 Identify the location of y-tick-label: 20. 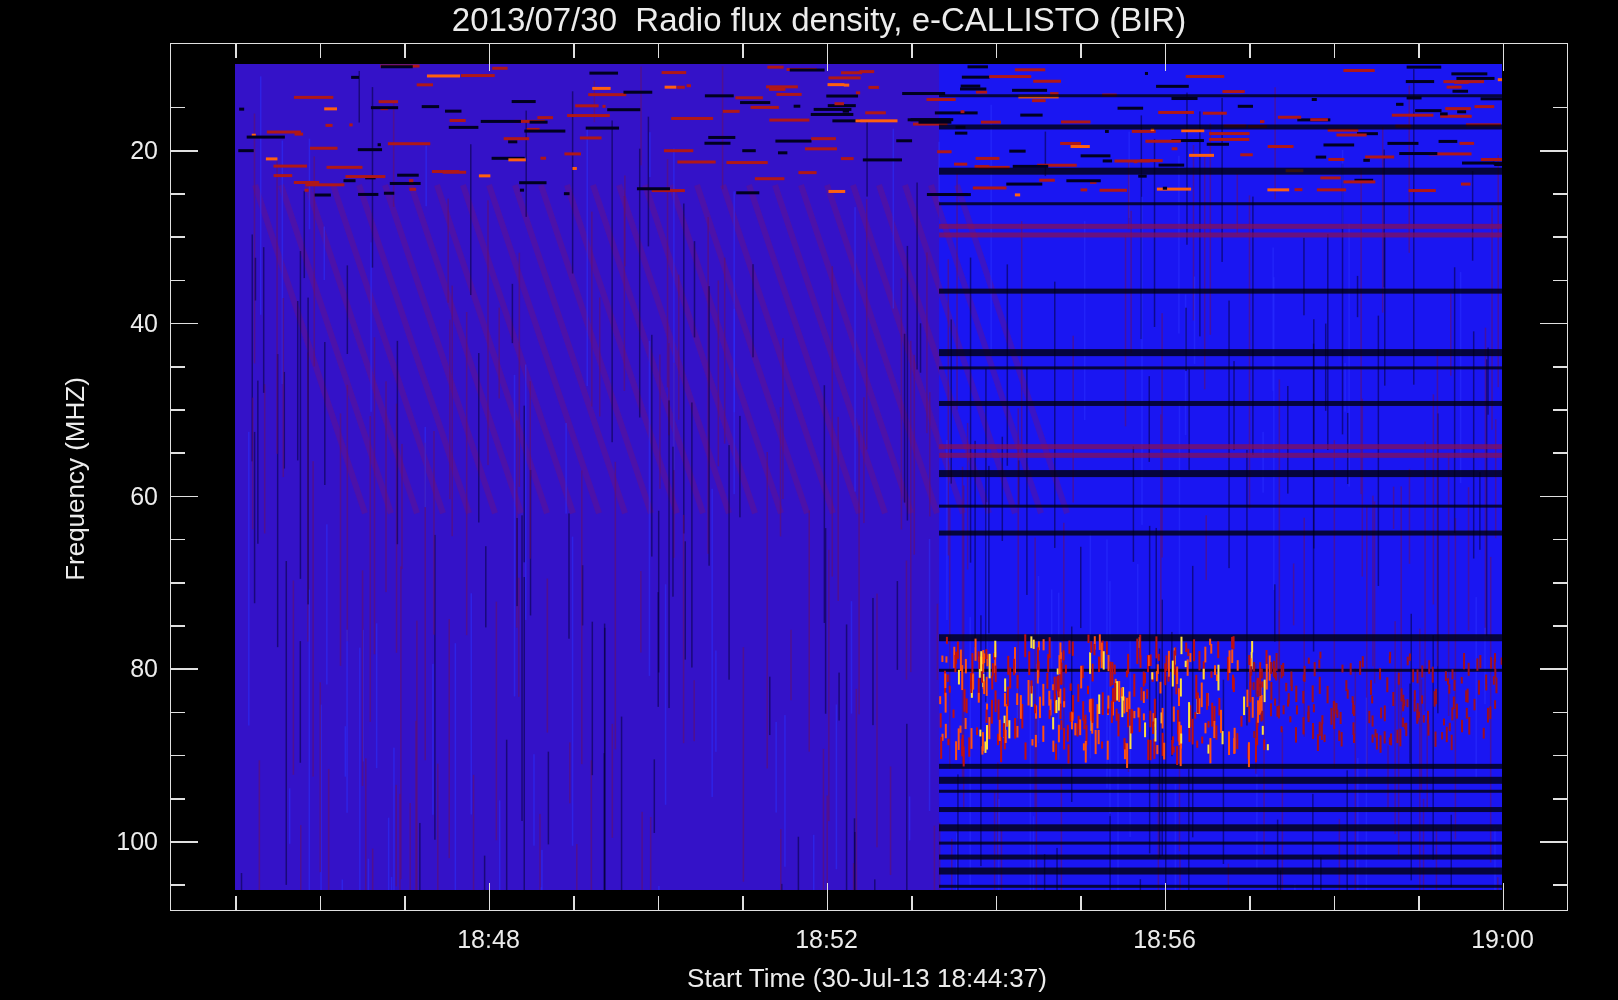
(144, 150).